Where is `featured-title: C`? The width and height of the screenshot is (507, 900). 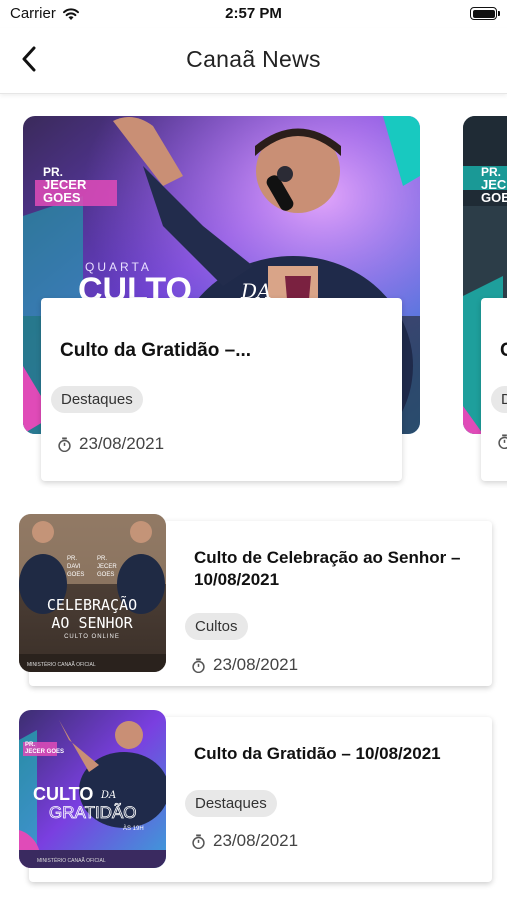
featured-title: C is located at coordinates (503, 351).